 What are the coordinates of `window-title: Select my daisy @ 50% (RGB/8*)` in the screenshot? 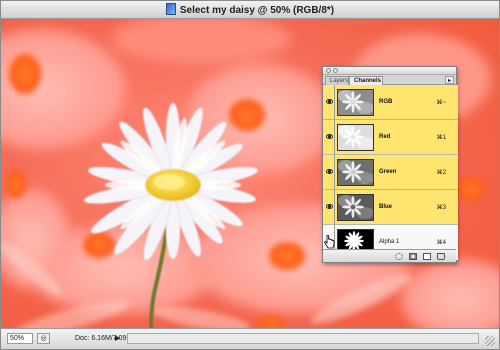 It's located at (257, 10).